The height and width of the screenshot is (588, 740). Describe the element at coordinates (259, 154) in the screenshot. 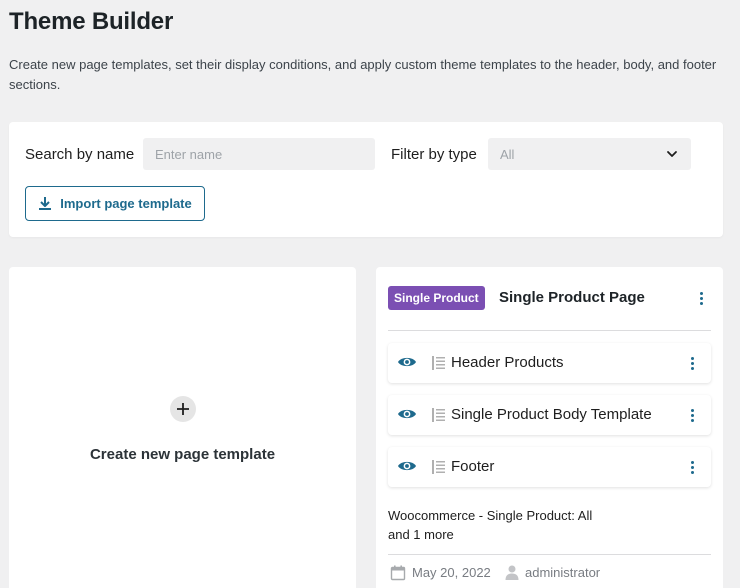

I see `search-input` at that location.